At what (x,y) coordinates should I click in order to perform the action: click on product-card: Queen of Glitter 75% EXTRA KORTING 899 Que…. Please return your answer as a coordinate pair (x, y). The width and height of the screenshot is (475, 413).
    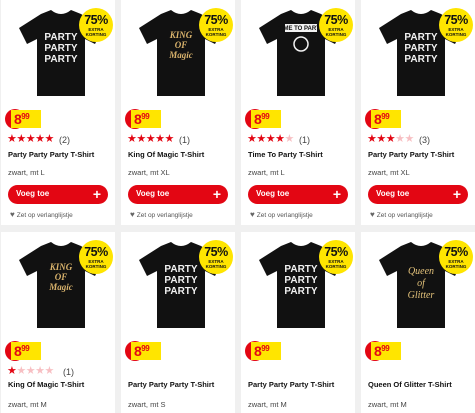
    Looking at the image, I should click on (418, 322).